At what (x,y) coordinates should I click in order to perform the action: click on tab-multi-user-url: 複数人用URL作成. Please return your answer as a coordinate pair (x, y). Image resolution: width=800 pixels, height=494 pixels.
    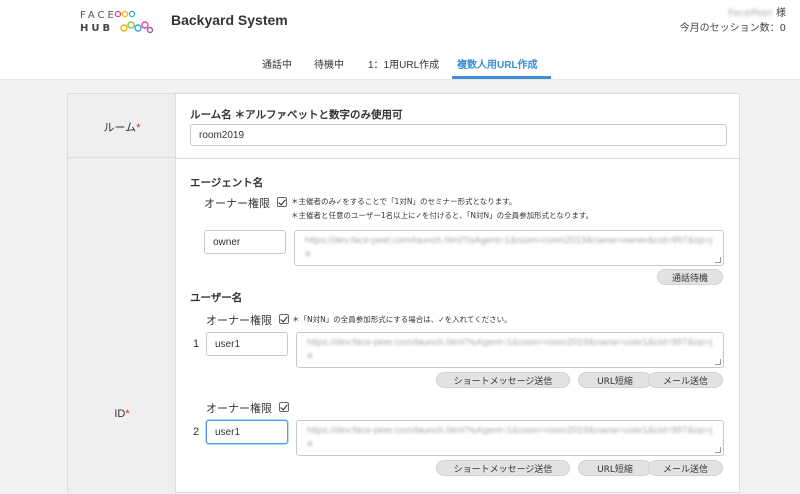
    Looking at the image, I should click on (497, 63).